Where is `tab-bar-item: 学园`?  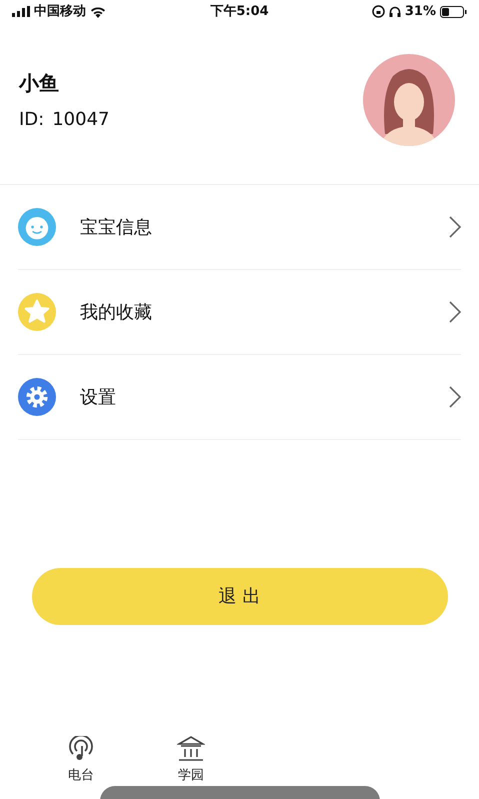
tab-bar-item: 学园 is located at coordinates (191, 761).